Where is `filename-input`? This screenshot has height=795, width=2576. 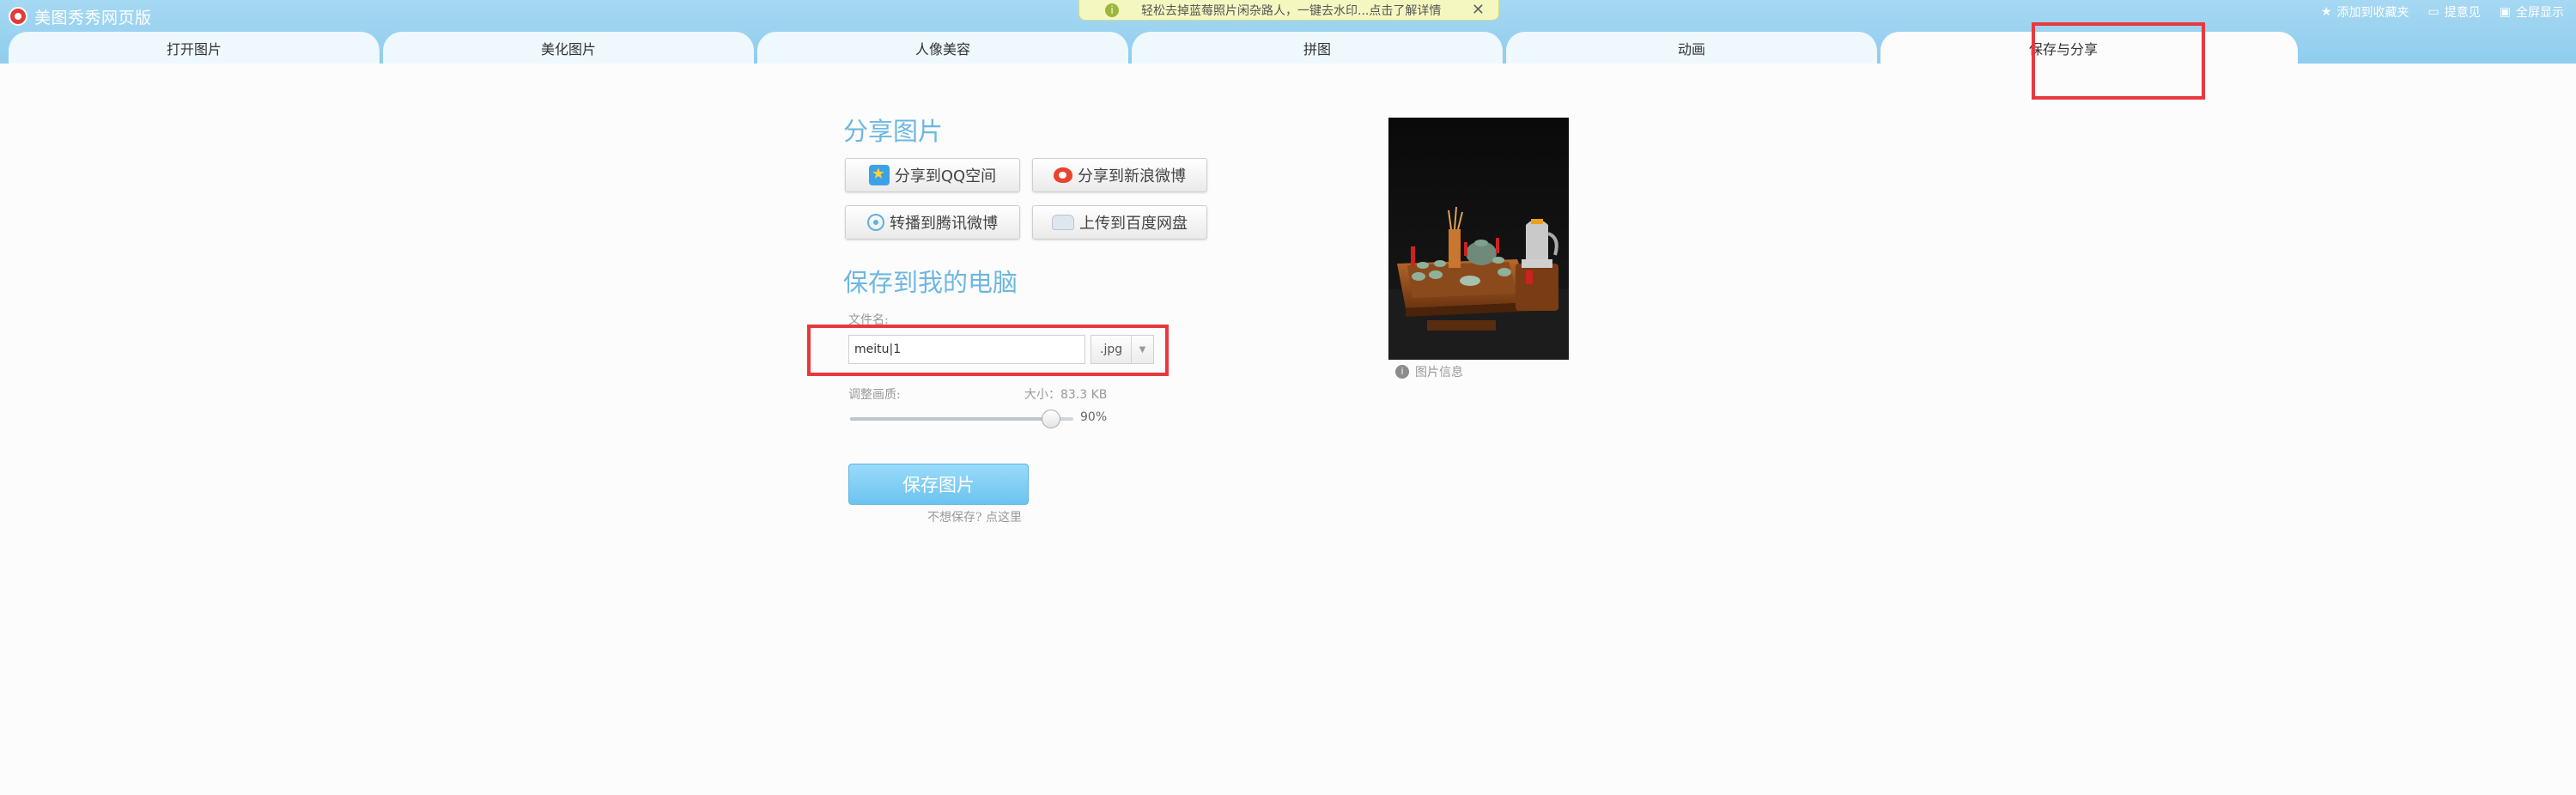
filename-input is located at coordinates (966, 349).